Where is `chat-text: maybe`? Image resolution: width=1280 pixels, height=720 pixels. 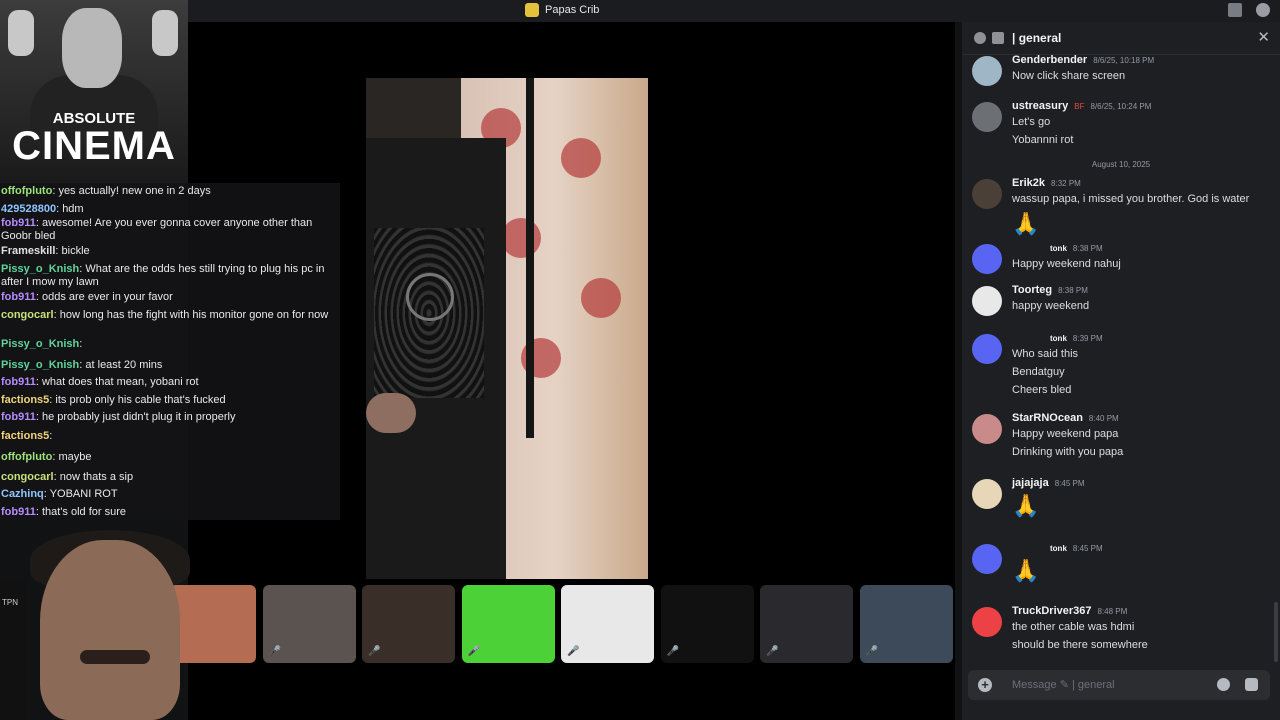 chat-text: maybe is located at coordinates (75, 457).